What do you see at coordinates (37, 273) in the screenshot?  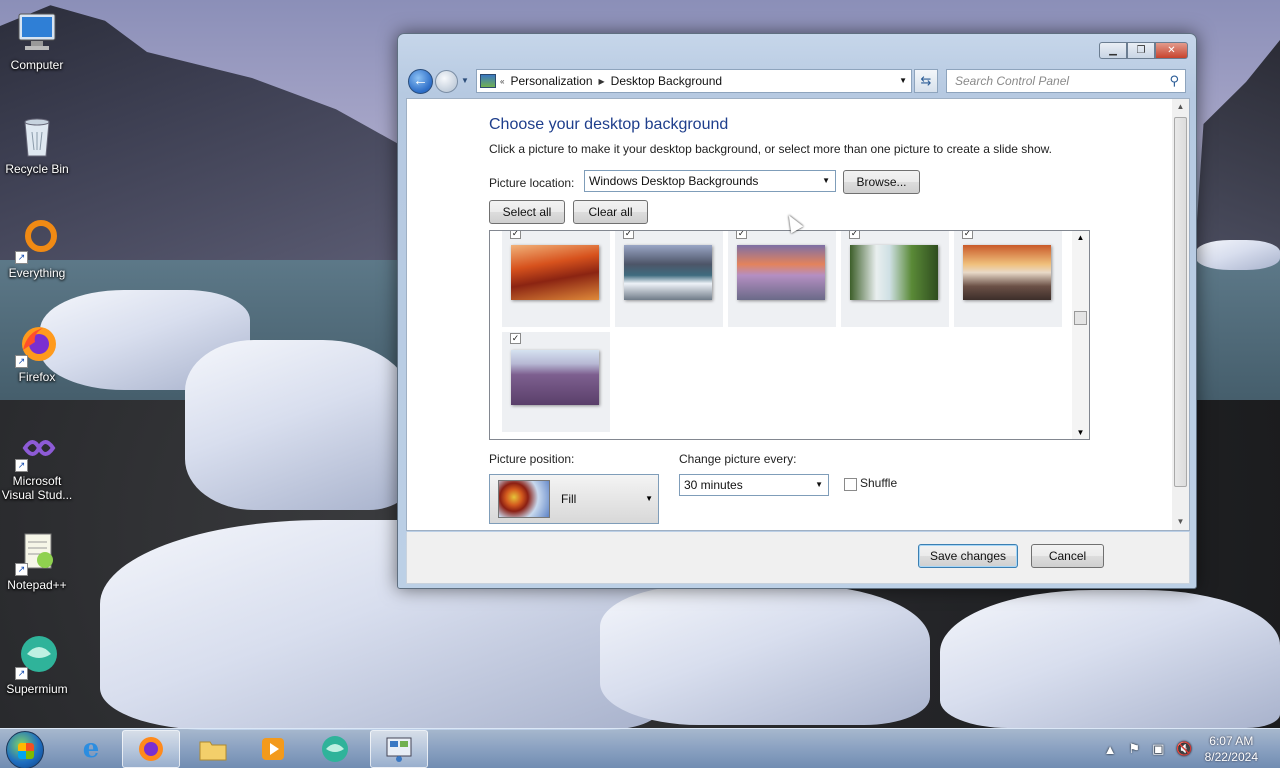 I see `desktop-icon-label: Everything` at bounding box center [37, 273].